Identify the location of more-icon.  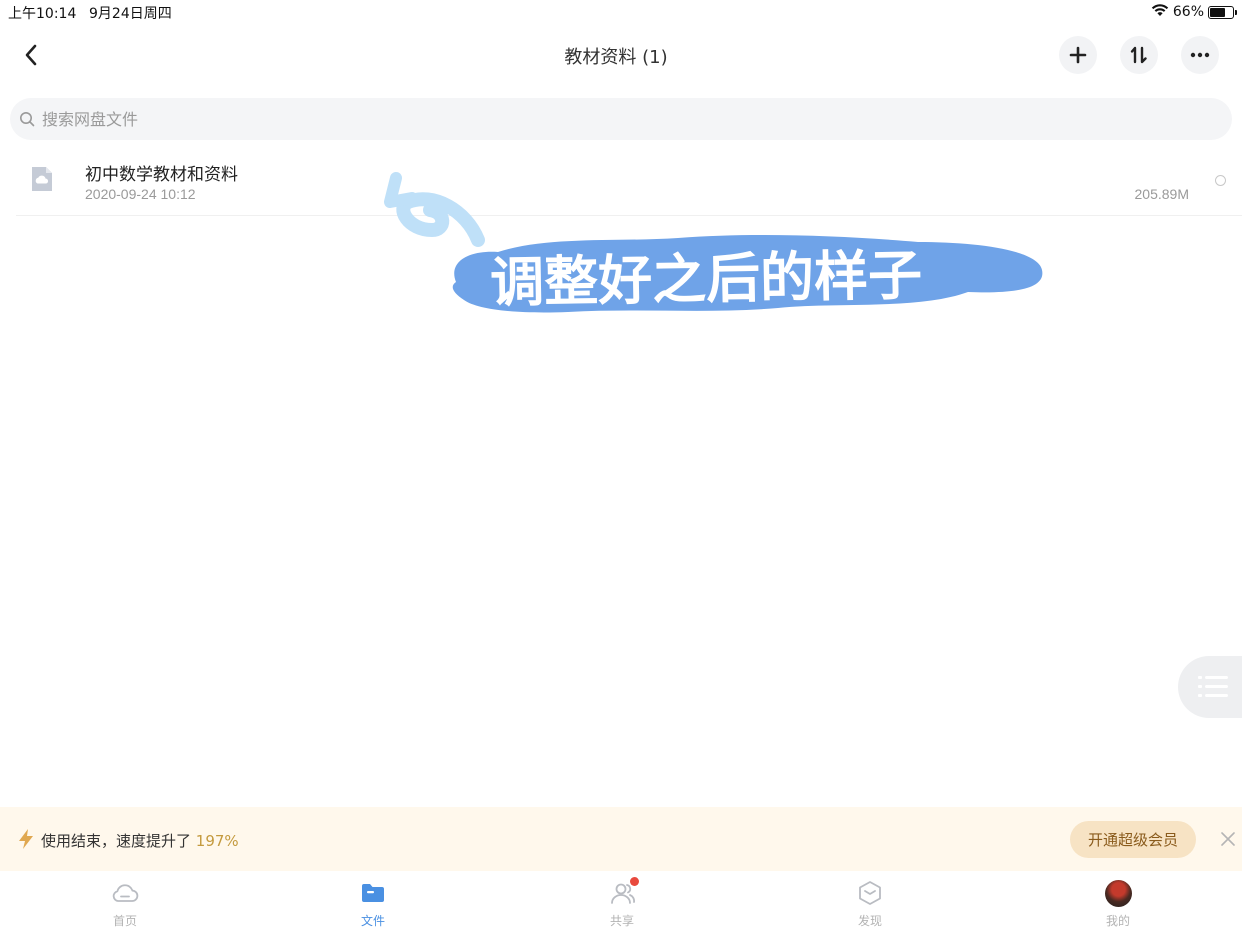
(1200, 55).